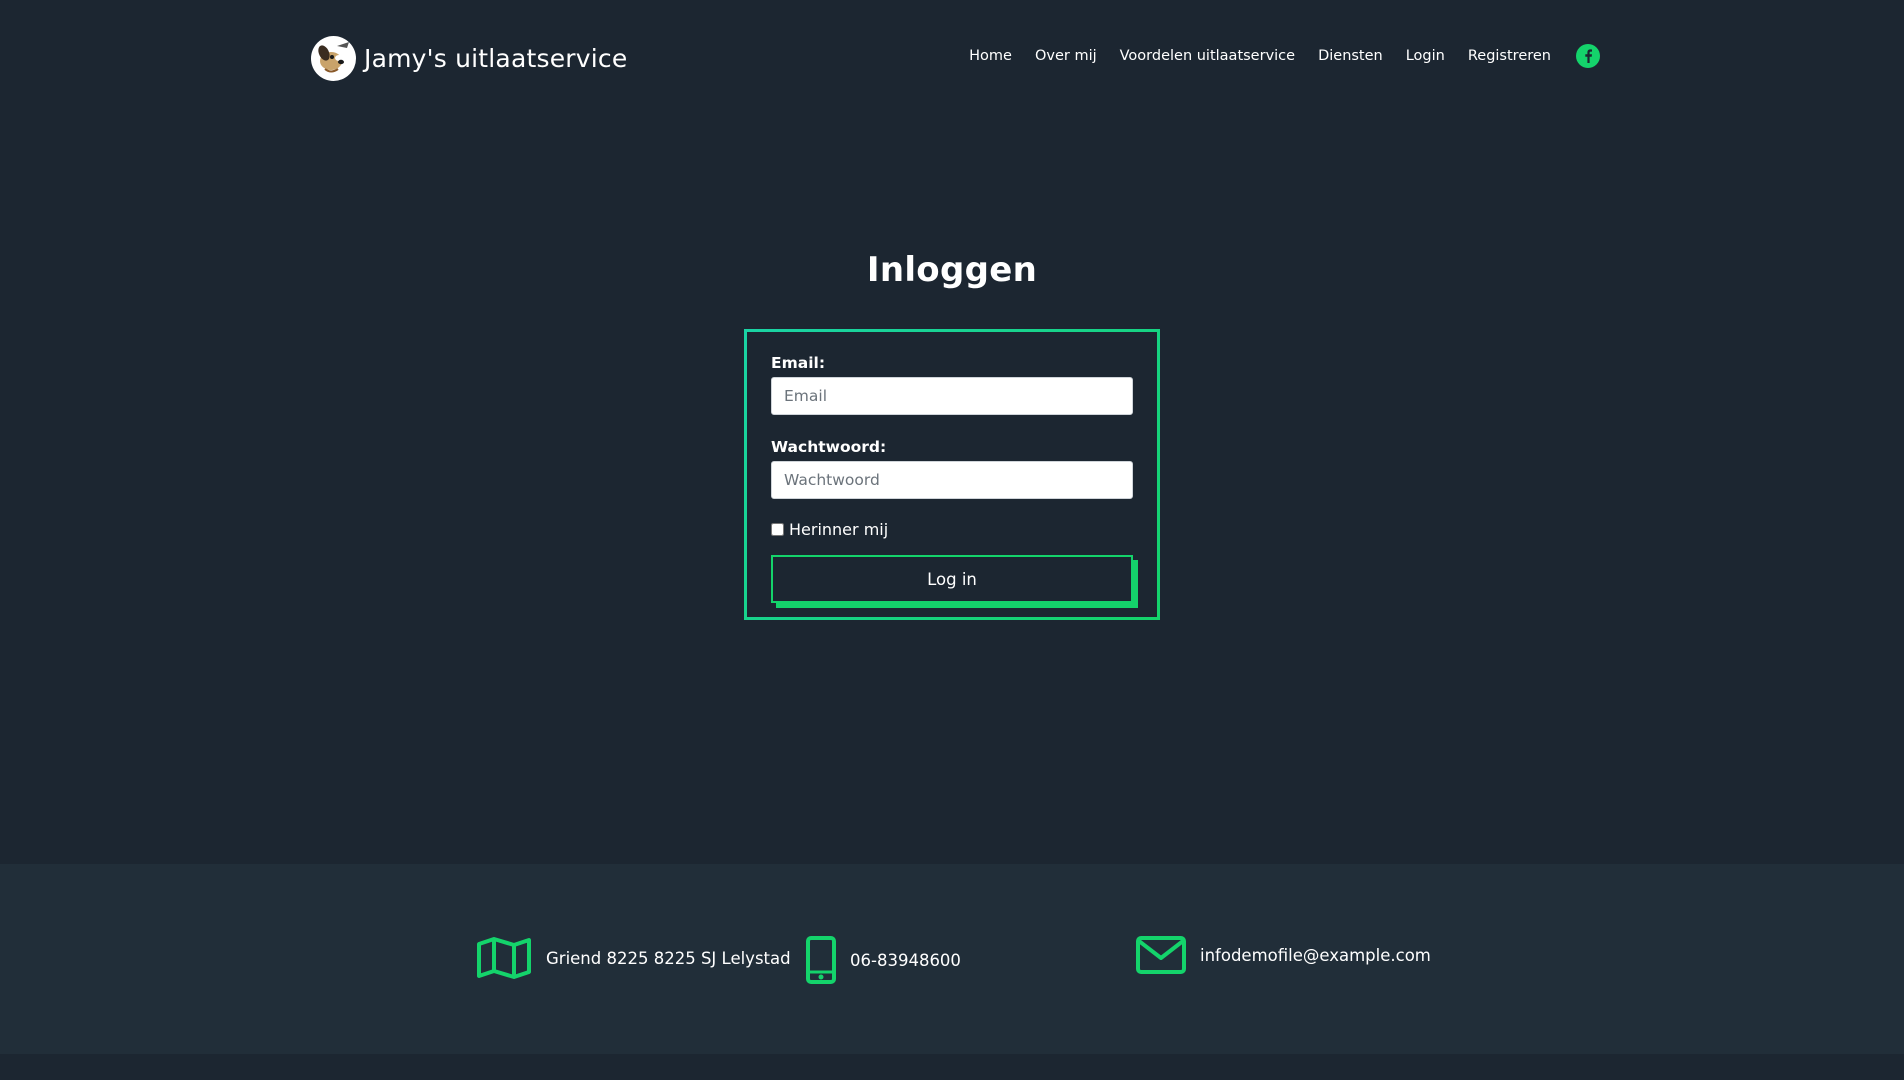 This screenshot has width=1904, height=1080. I want to click on email-group: Email:, so click(952, 384).